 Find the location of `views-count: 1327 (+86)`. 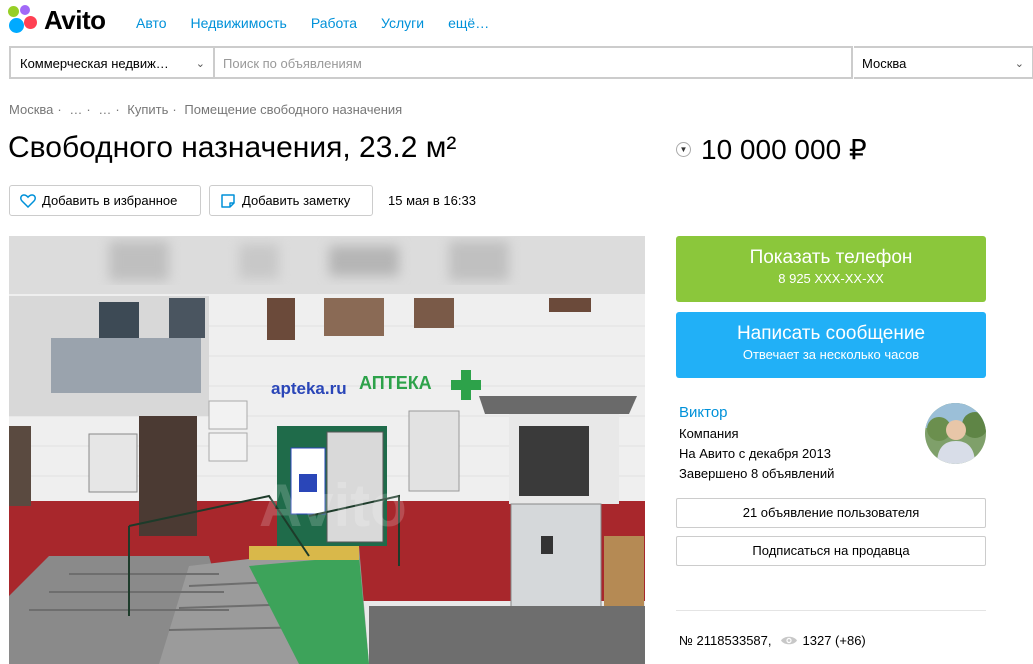

views-count: 1327 (+86) is located at coordinates (834, 640).